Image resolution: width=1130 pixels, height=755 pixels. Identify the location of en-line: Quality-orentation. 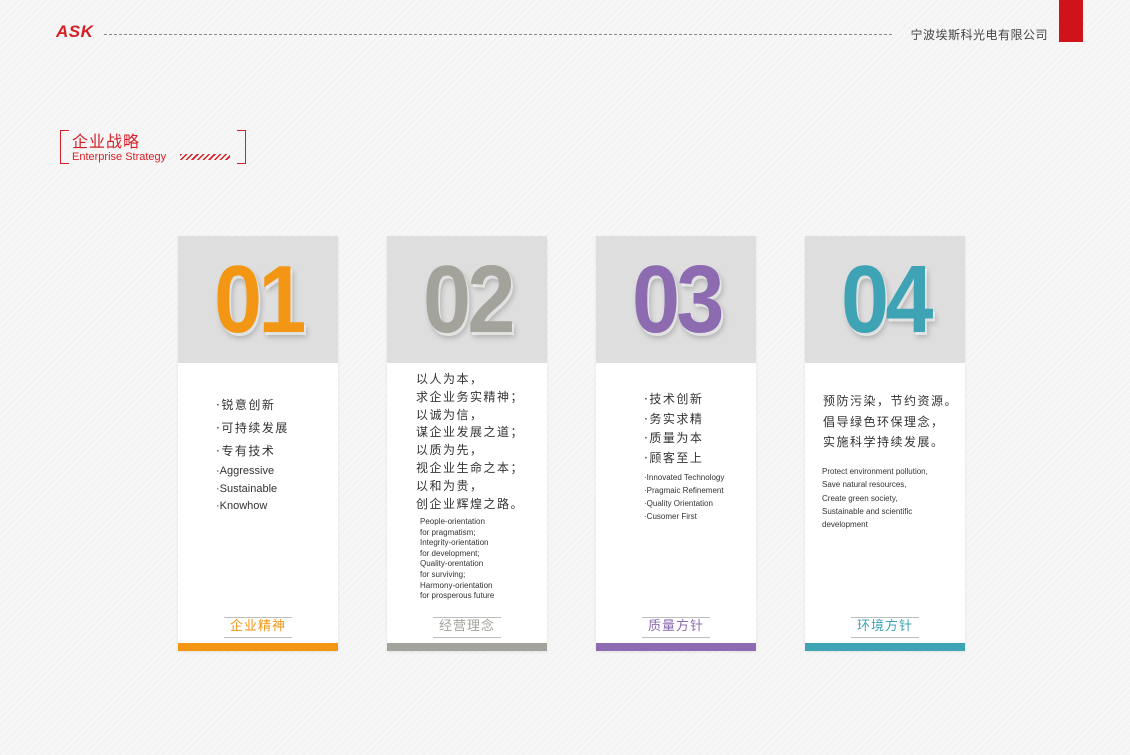
(452, 564).